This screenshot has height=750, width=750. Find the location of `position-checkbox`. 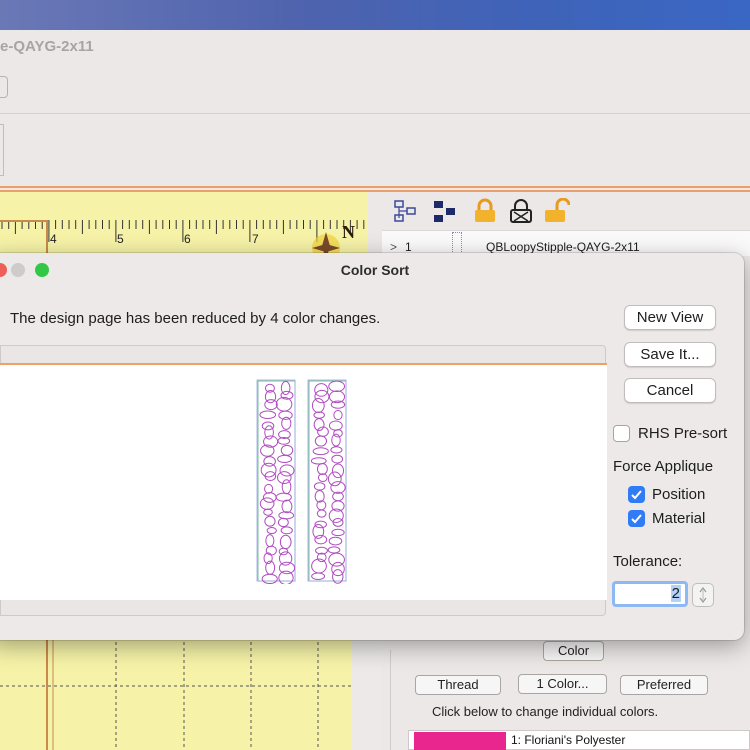

position-checkbox is located at coordinates (636, 494).